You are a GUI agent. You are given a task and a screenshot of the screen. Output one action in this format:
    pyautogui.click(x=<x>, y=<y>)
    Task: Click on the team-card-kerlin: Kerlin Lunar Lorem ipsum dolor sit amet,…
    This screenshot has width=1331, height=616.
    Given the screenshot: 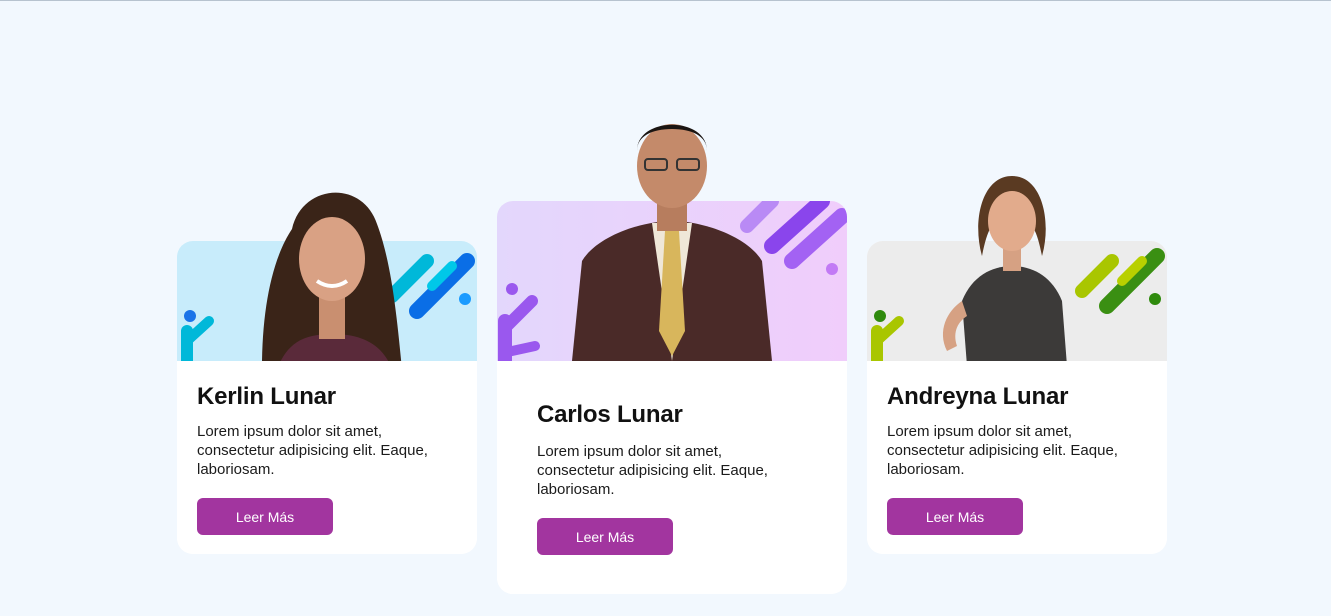 What is the action you would take?
    pyautogui.click(x=327, y=373)
    